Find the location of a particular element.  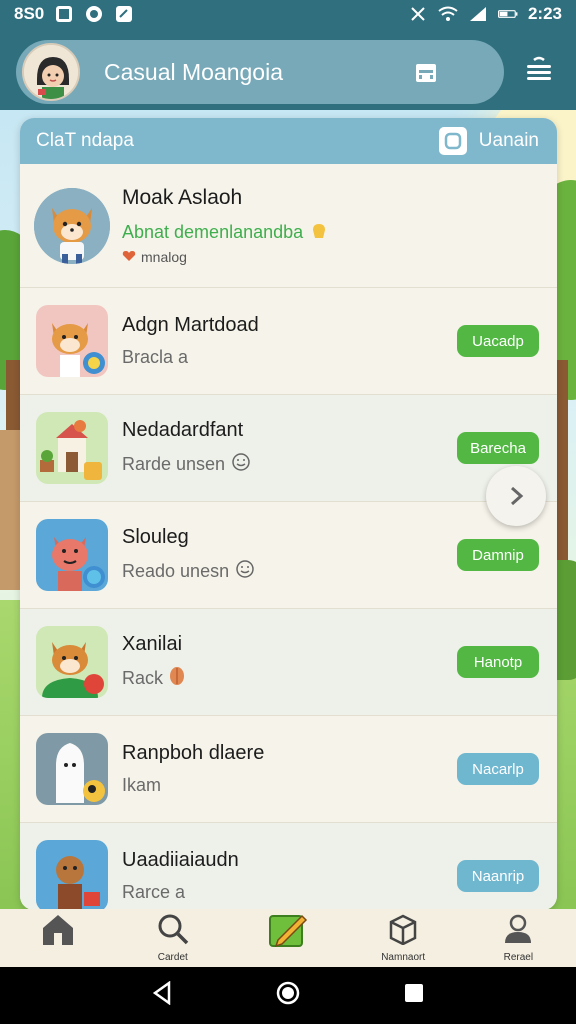

nav-label: Cardet is located at coordinates (172, 957).